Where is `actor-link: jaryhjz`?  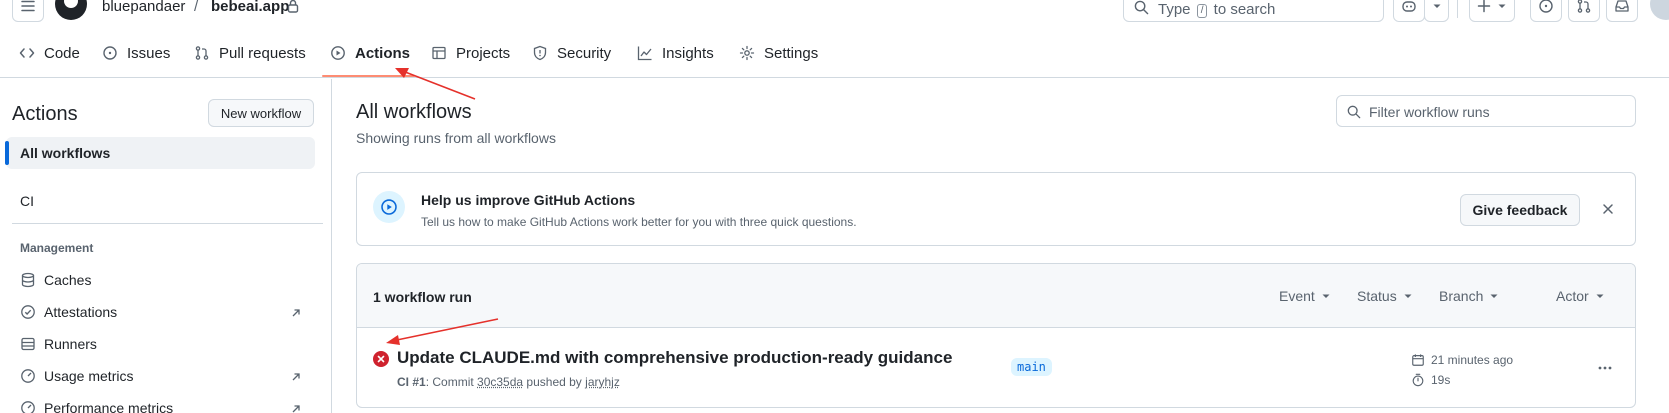 actor-link: jaryhjz is located at coordinates (602, 382).